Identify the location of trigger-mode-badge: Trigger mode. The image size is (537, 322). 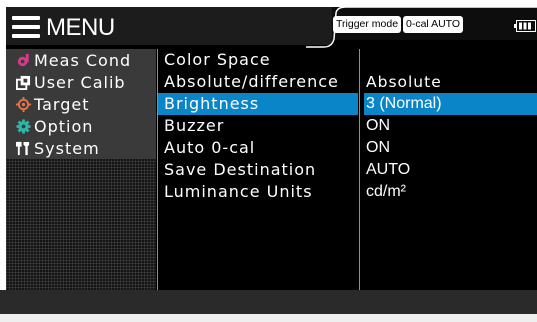
(367, 24).